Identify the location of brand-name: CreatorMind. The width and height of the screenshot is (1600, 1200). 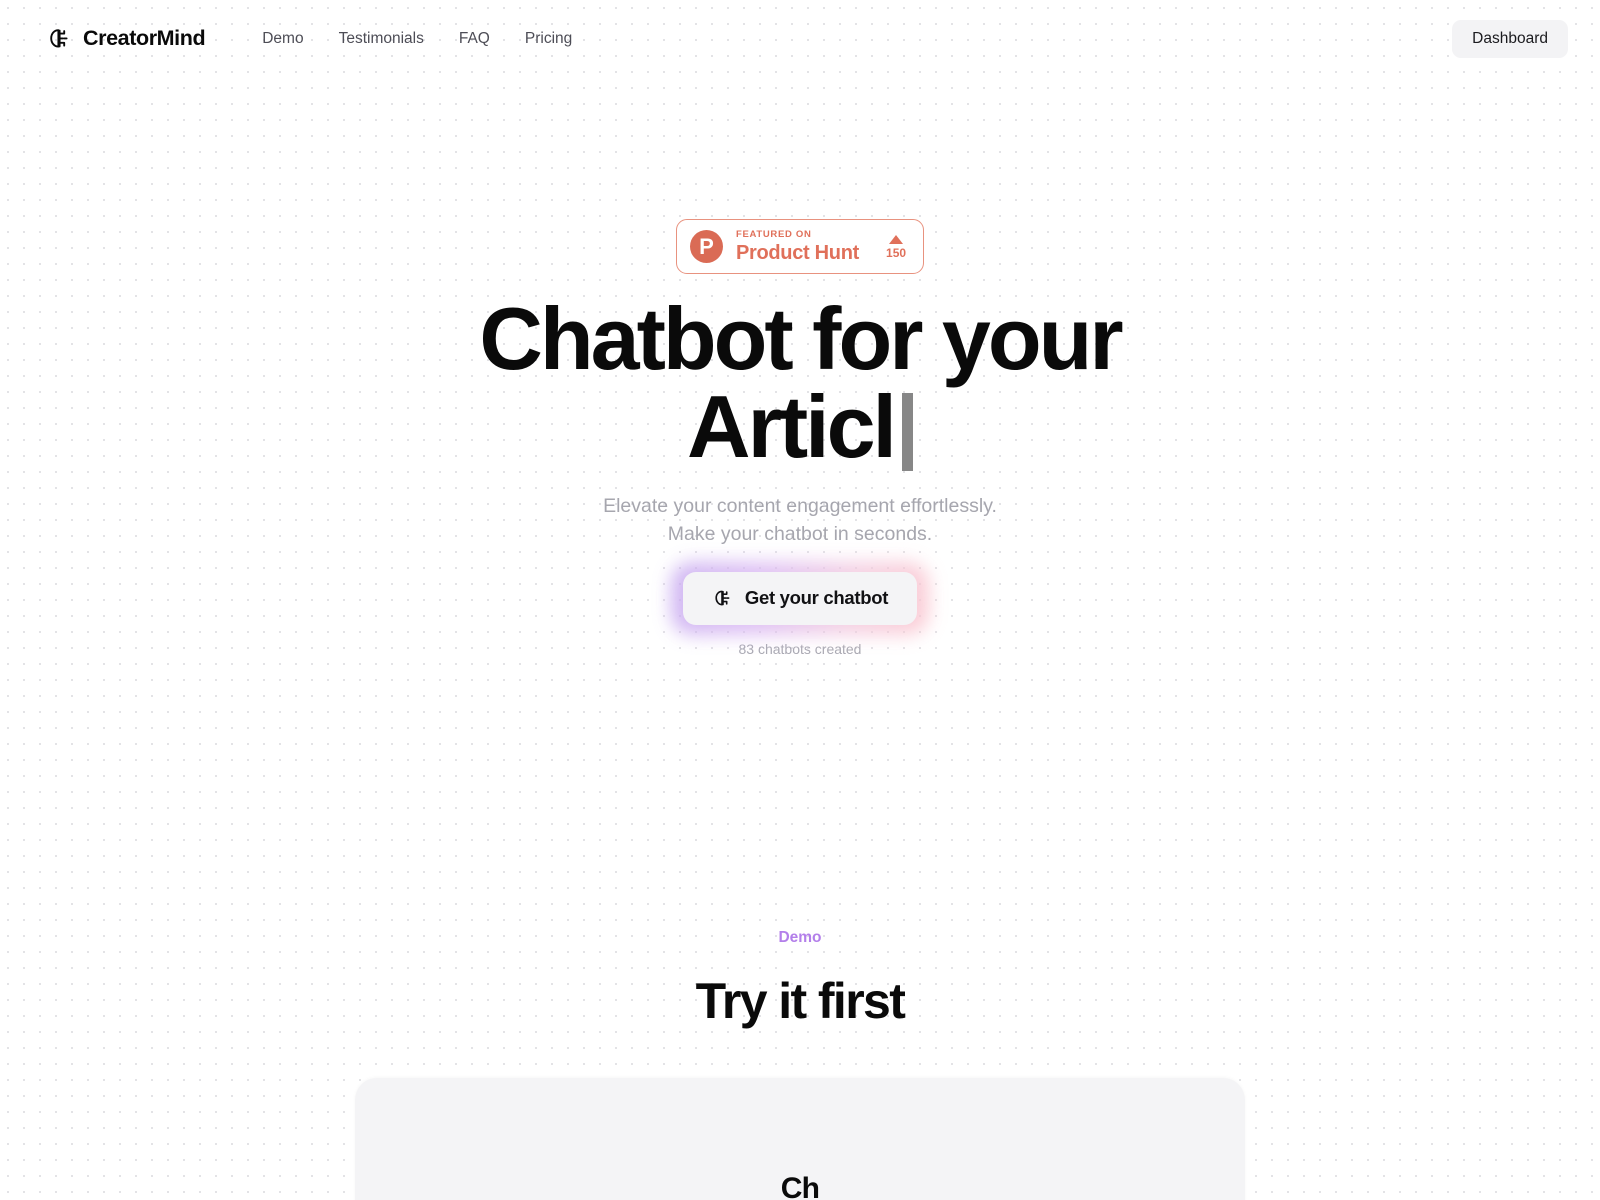
(144, 38).